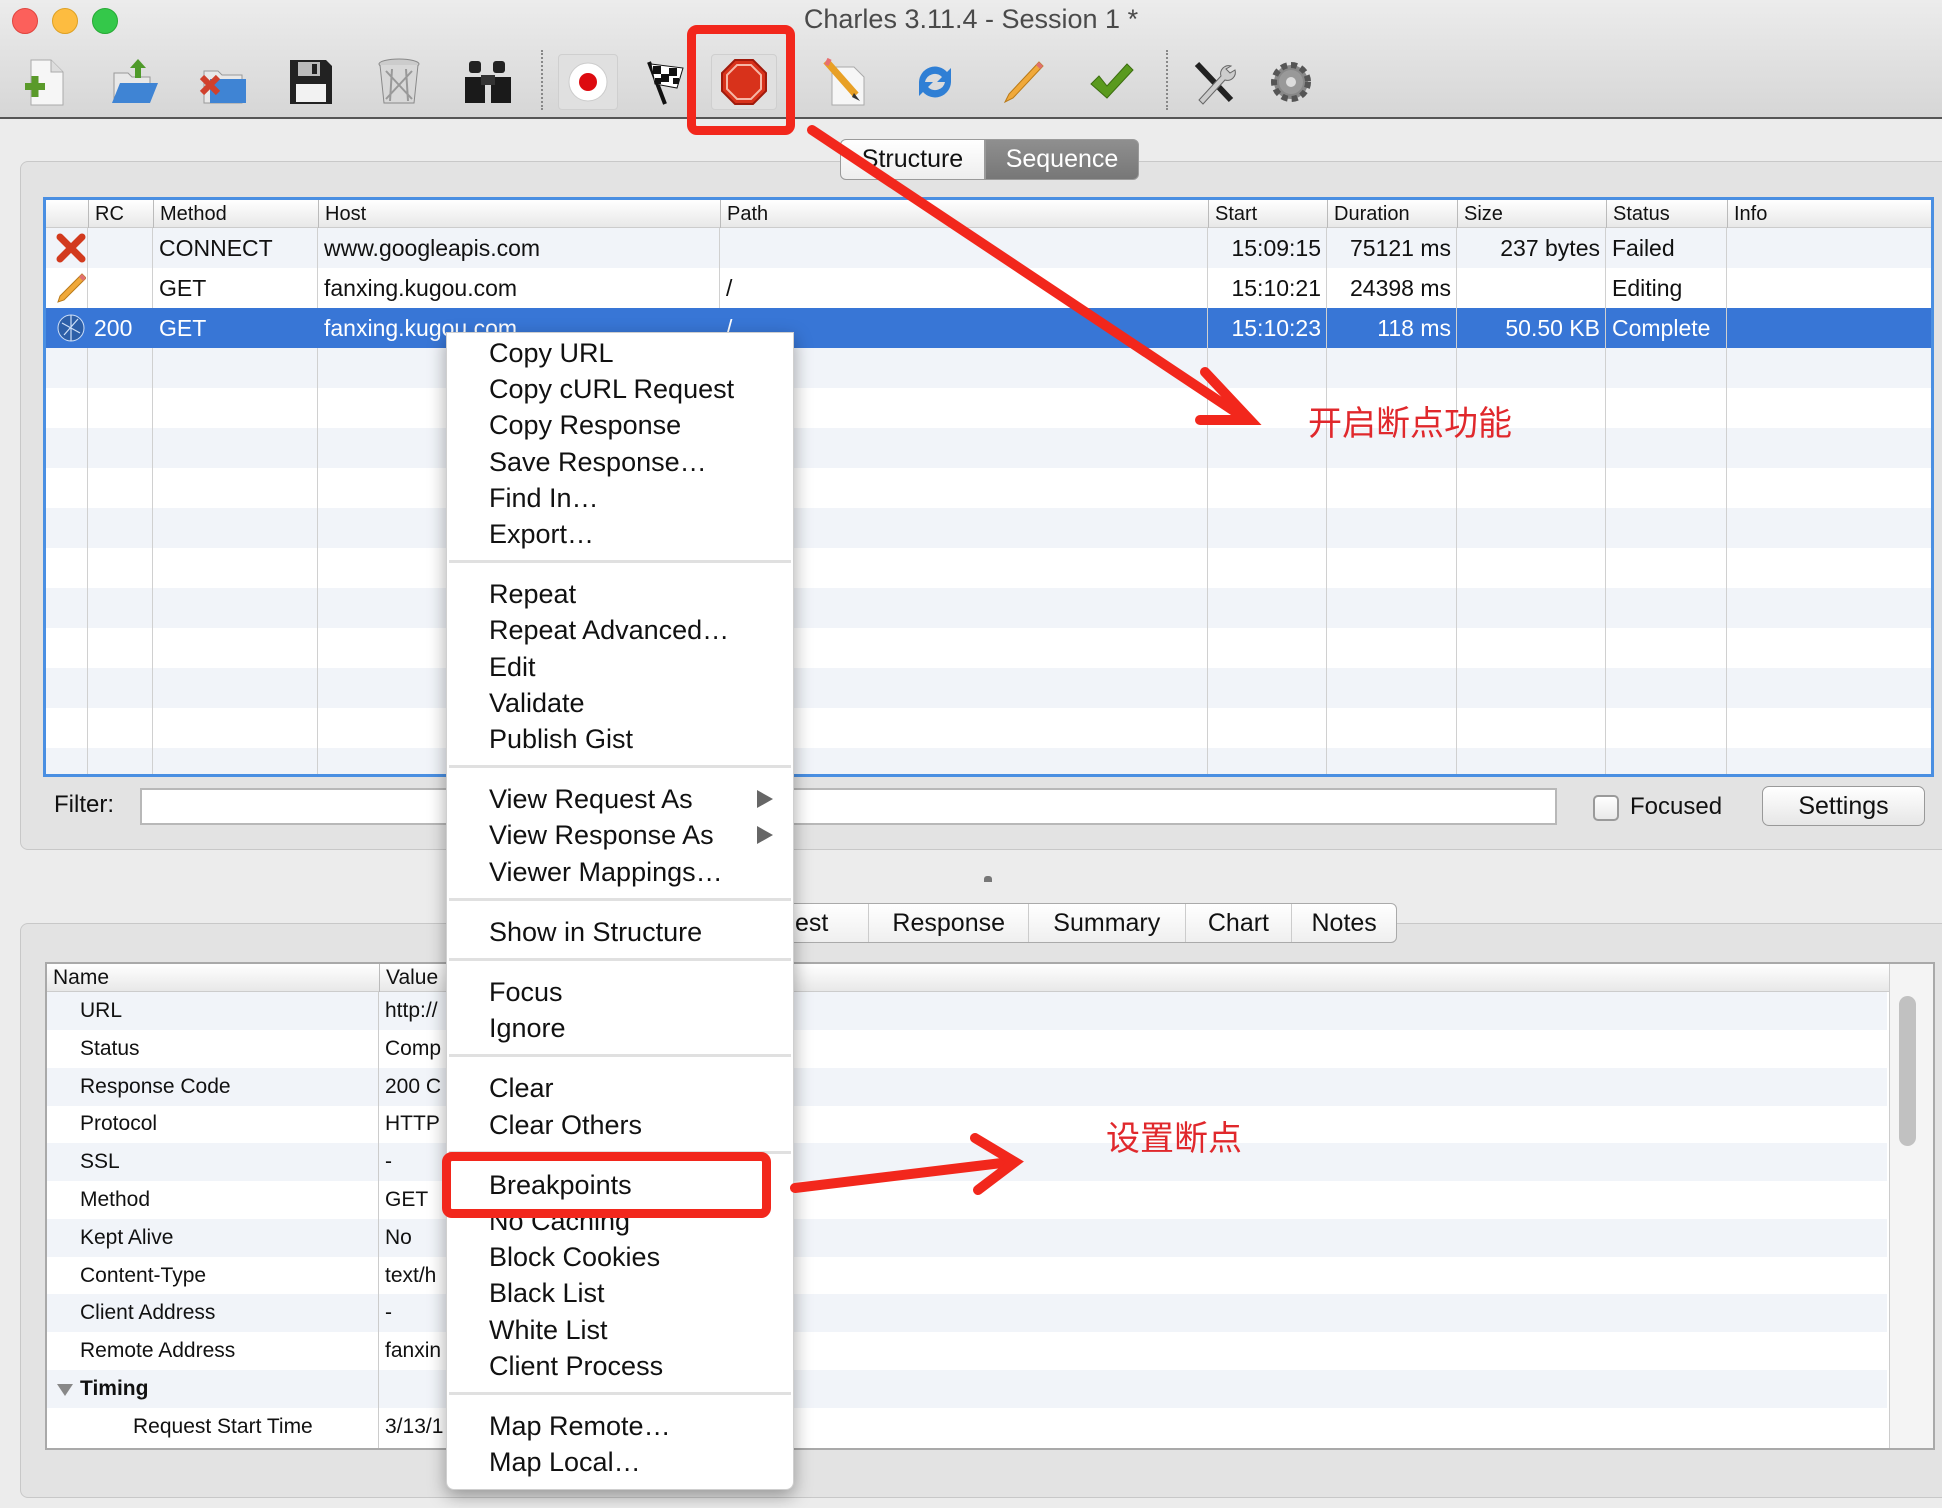 The image size is (1942, 1508). What do you see at coordinates (1174, 1139) in the screenshot?
I see `annotation-set-breakpoint: 设置断点` at bounding box center [1174, 1139].